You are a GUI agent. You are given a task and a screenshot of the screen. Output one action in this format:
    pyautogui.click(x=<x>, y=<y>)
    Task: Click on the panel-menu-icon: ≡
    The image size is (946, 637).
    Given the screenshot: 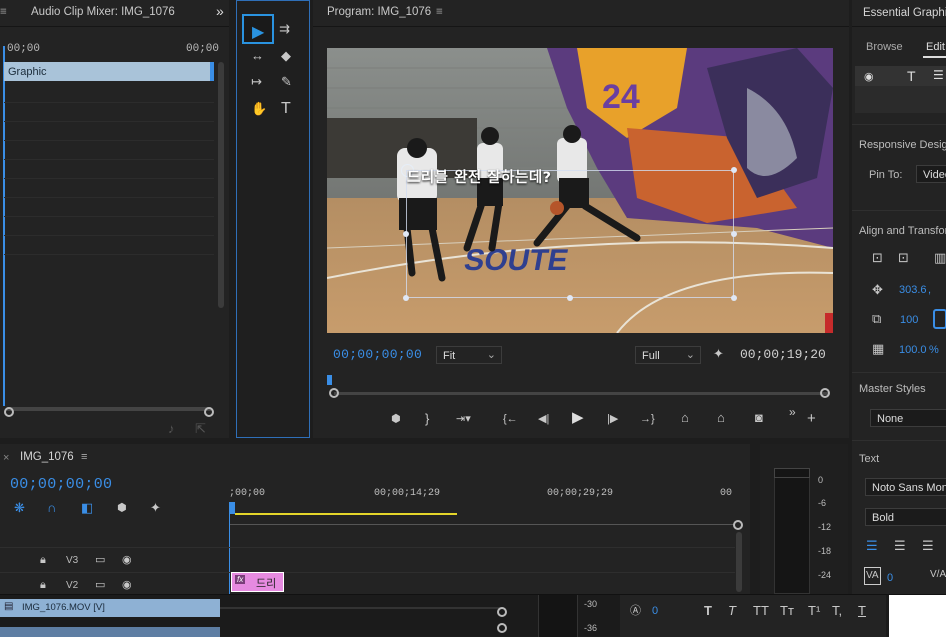 What is the action you would take?
    pyautogui.click(x=3, y=12)
    